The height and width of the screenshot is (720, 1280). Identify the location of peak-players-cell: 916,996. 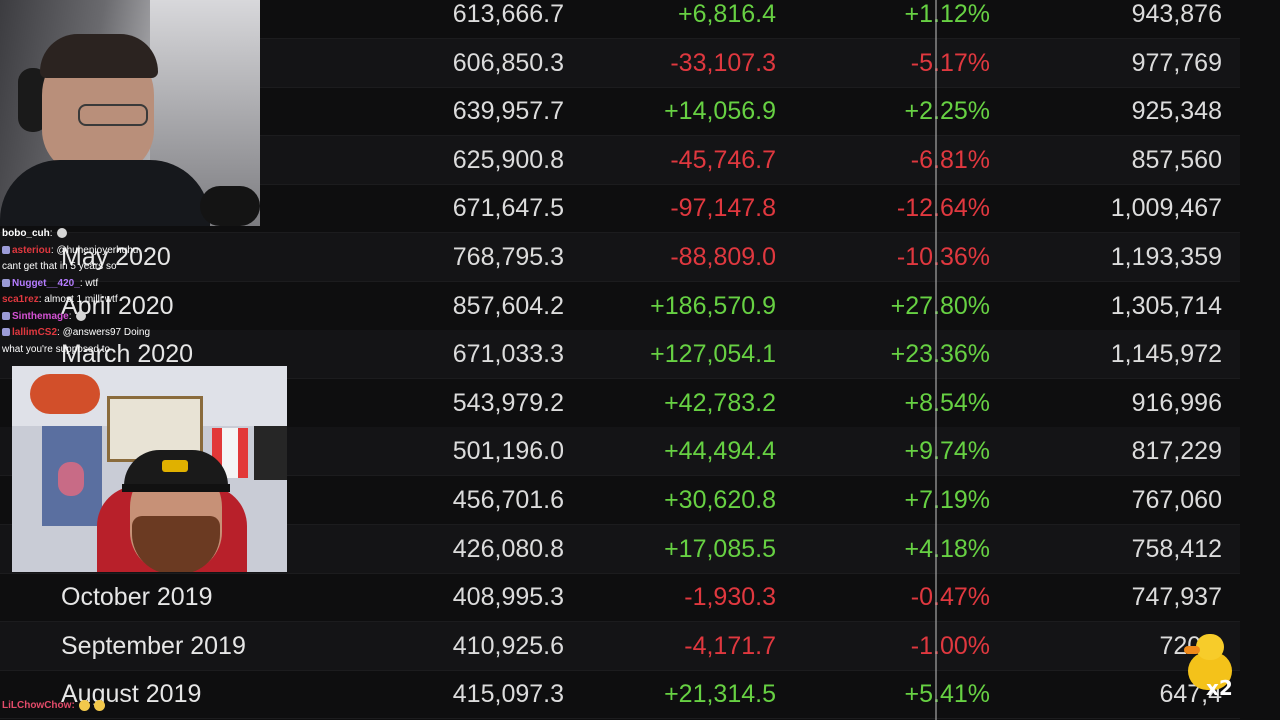
(1176, 402).